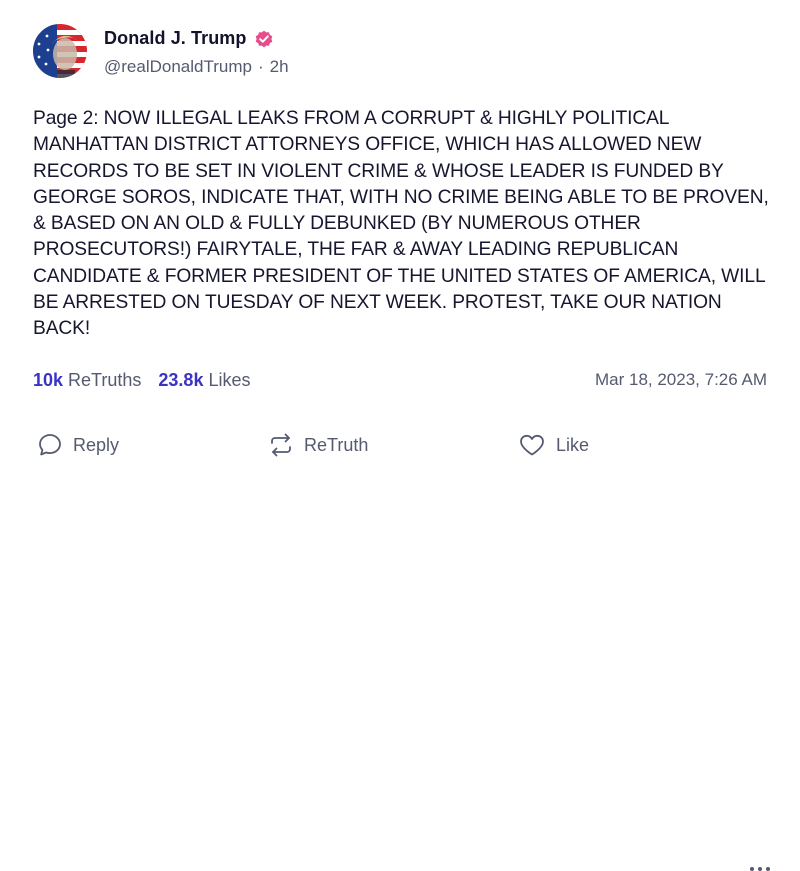  I want to click on verified-badge-icon, so click(264, 39).